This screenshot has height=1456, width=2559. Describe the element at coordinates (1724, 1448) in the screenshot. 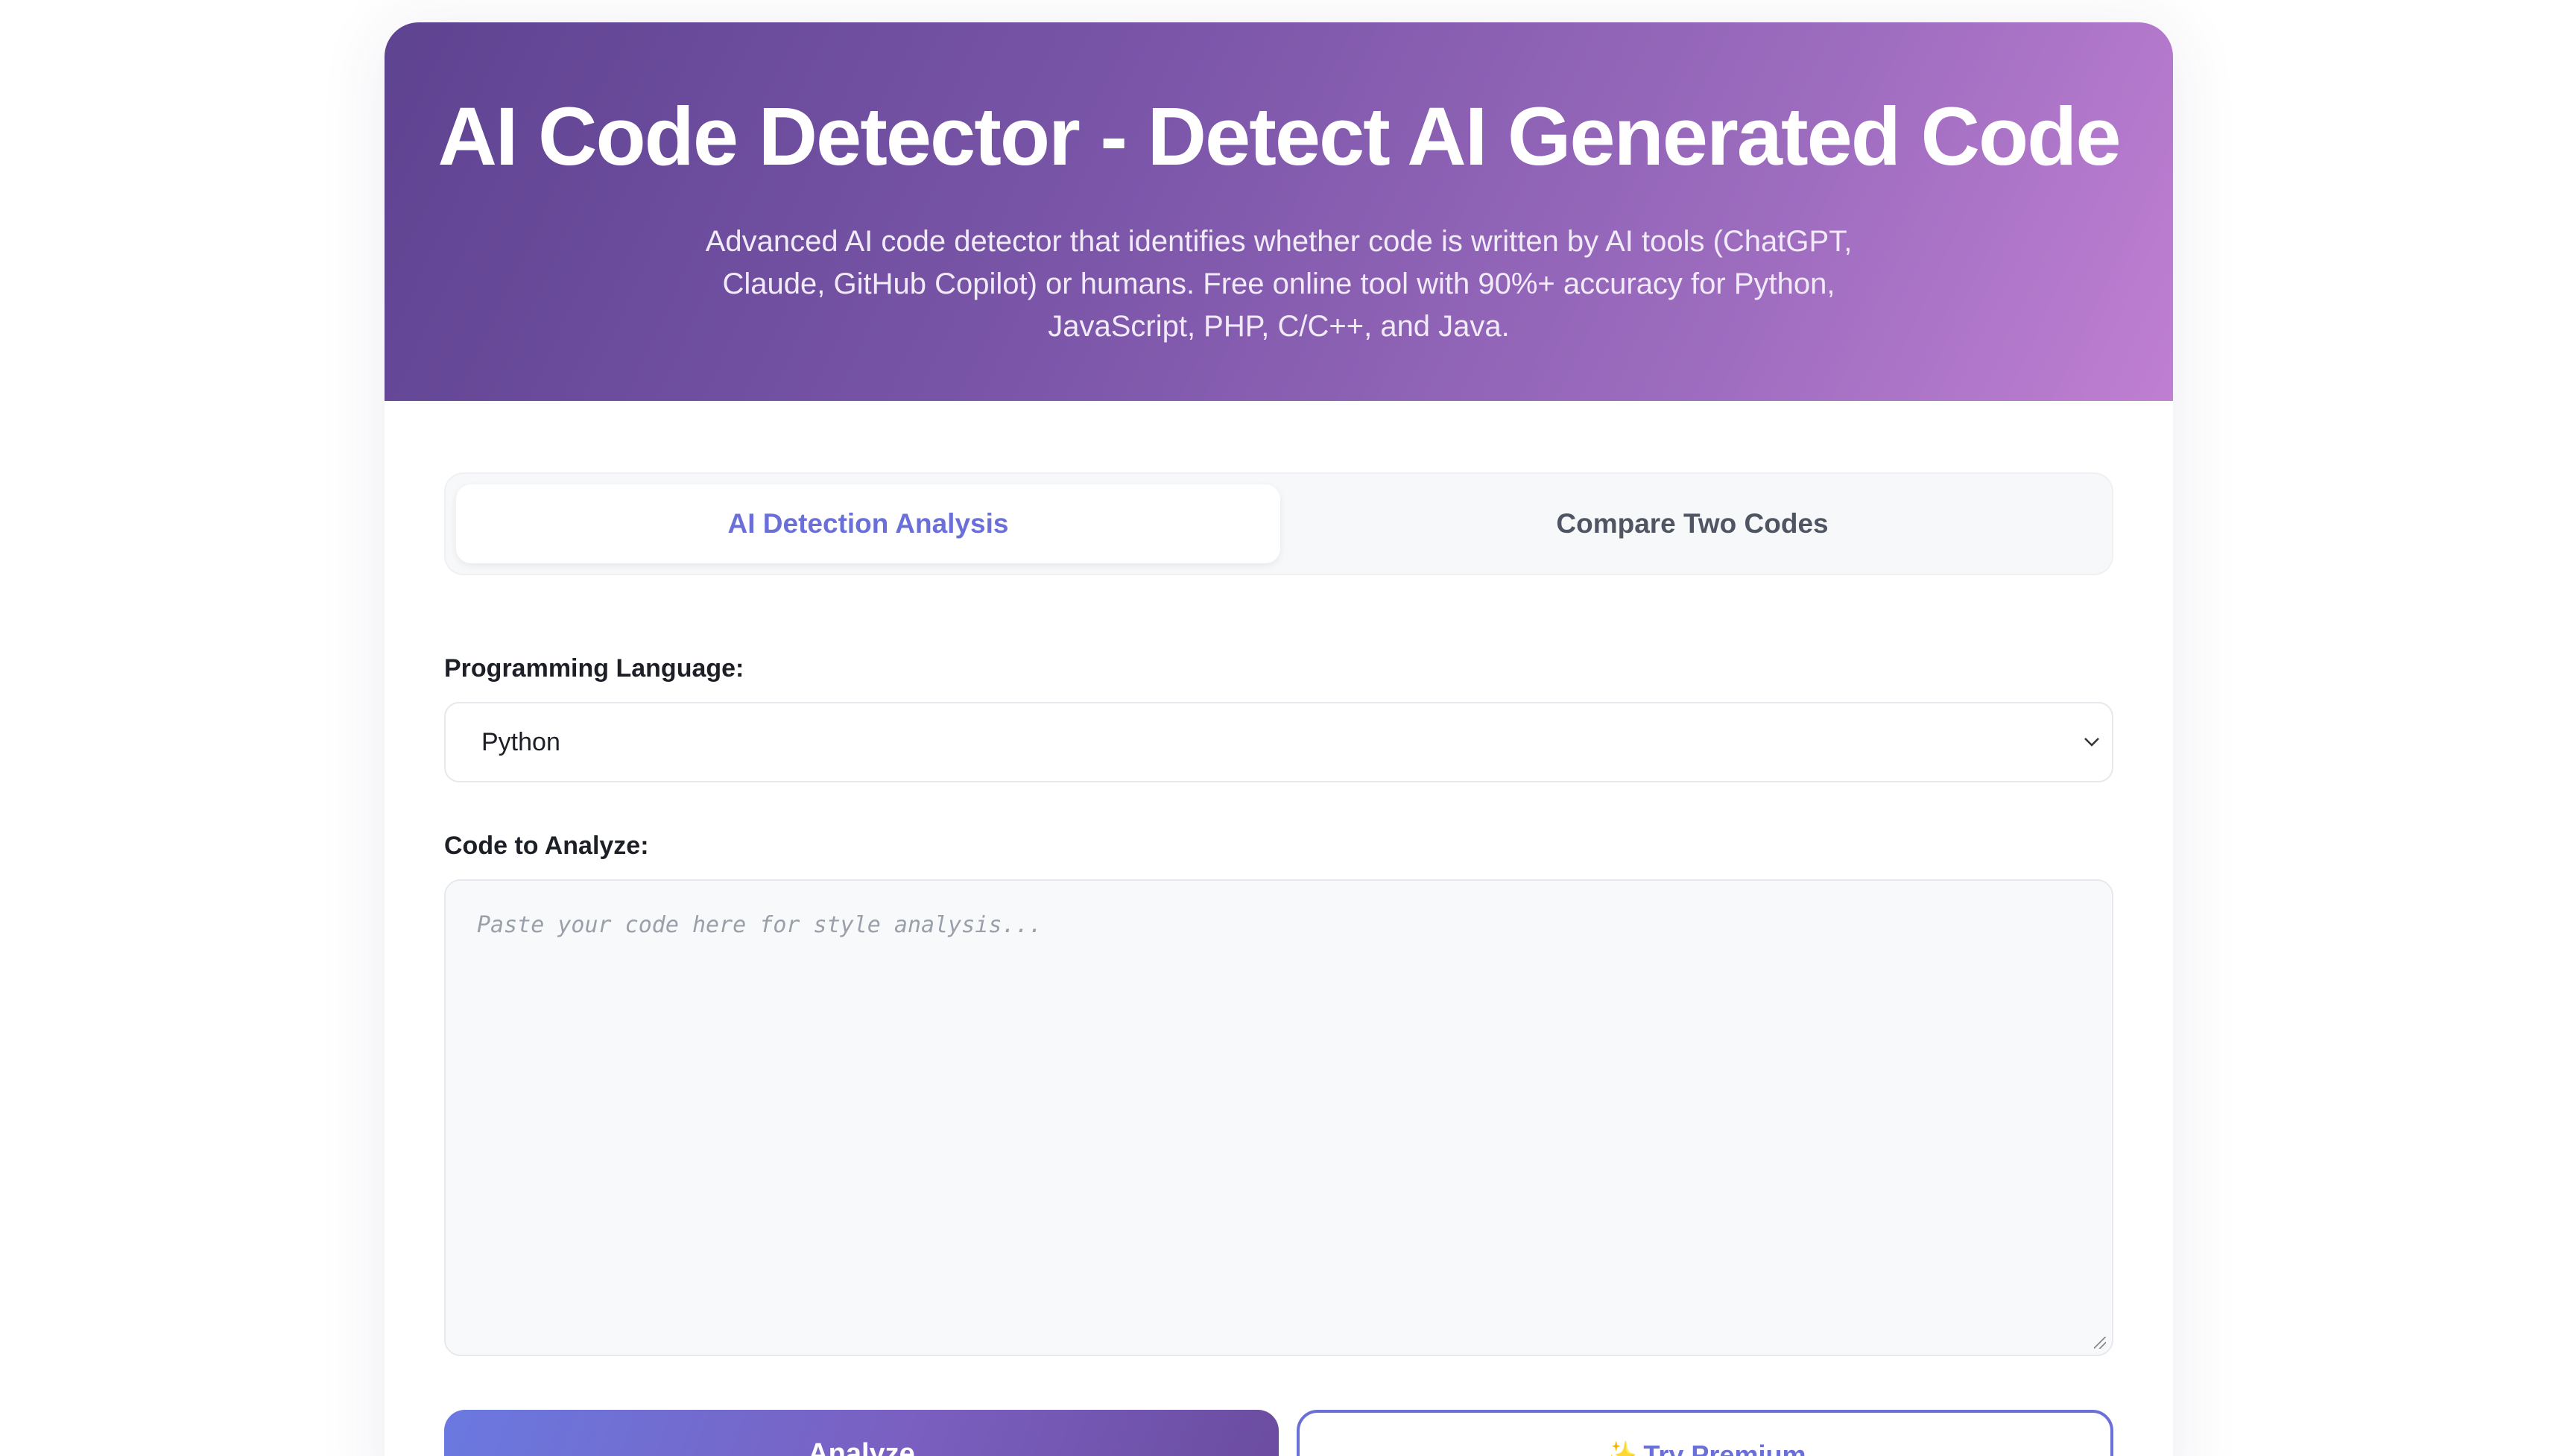

I see `try-premium-label: Try Premium` at that location.